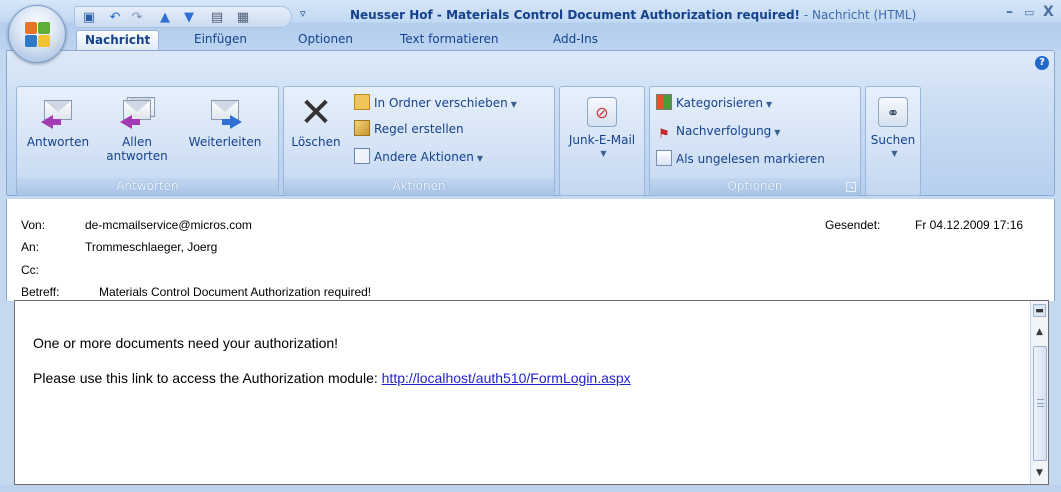 Image resolution: width=1061 pixels, height=492 pixels. What do you see at coordinates (89, 18) in the screenshot?
I see `save-icon: ▣` at bounding box center [89, 18].